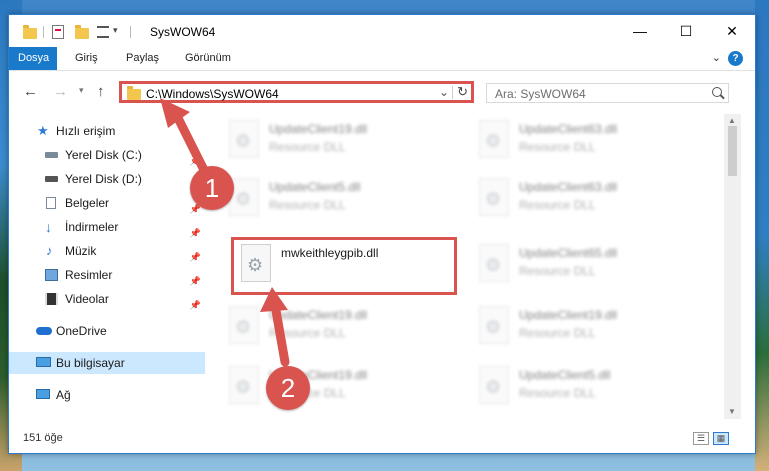  I want to click on details-view-icon: ☰, so click(701, 438).